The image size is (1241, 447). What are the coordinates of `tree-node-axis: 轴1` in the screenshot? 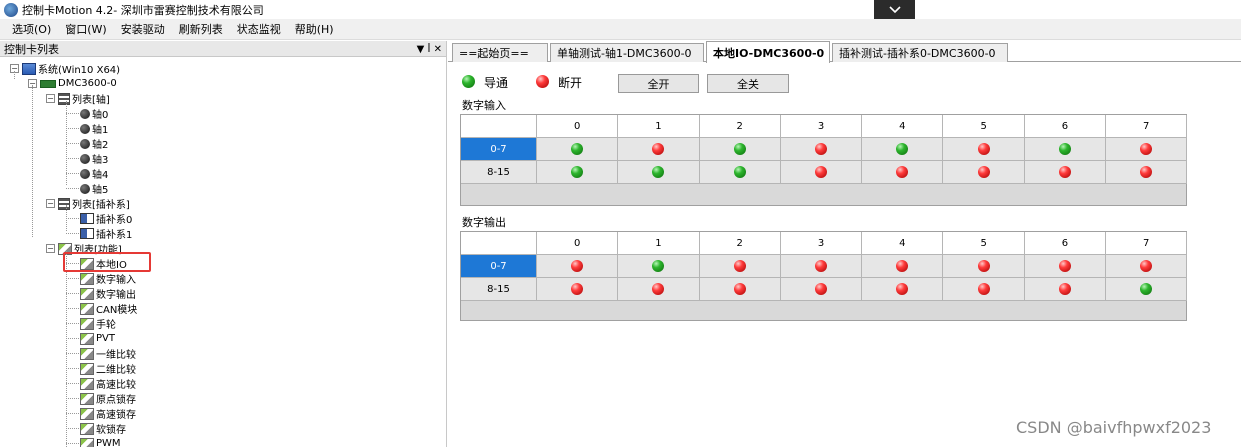 It's located at (94, 128).